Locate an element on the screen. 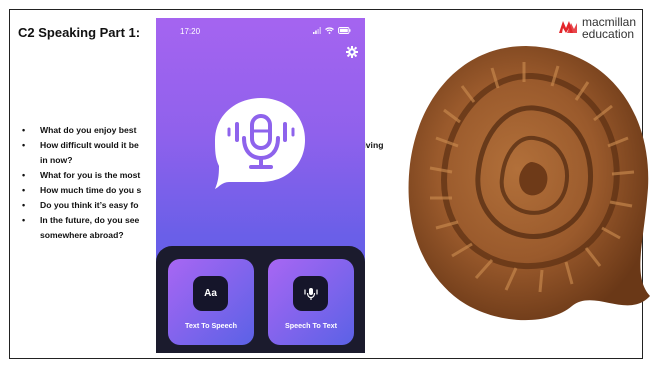 This screenshot has height=368, width=653. speech-to-text-button: Speech To Text is located at coordinates (311, 302).